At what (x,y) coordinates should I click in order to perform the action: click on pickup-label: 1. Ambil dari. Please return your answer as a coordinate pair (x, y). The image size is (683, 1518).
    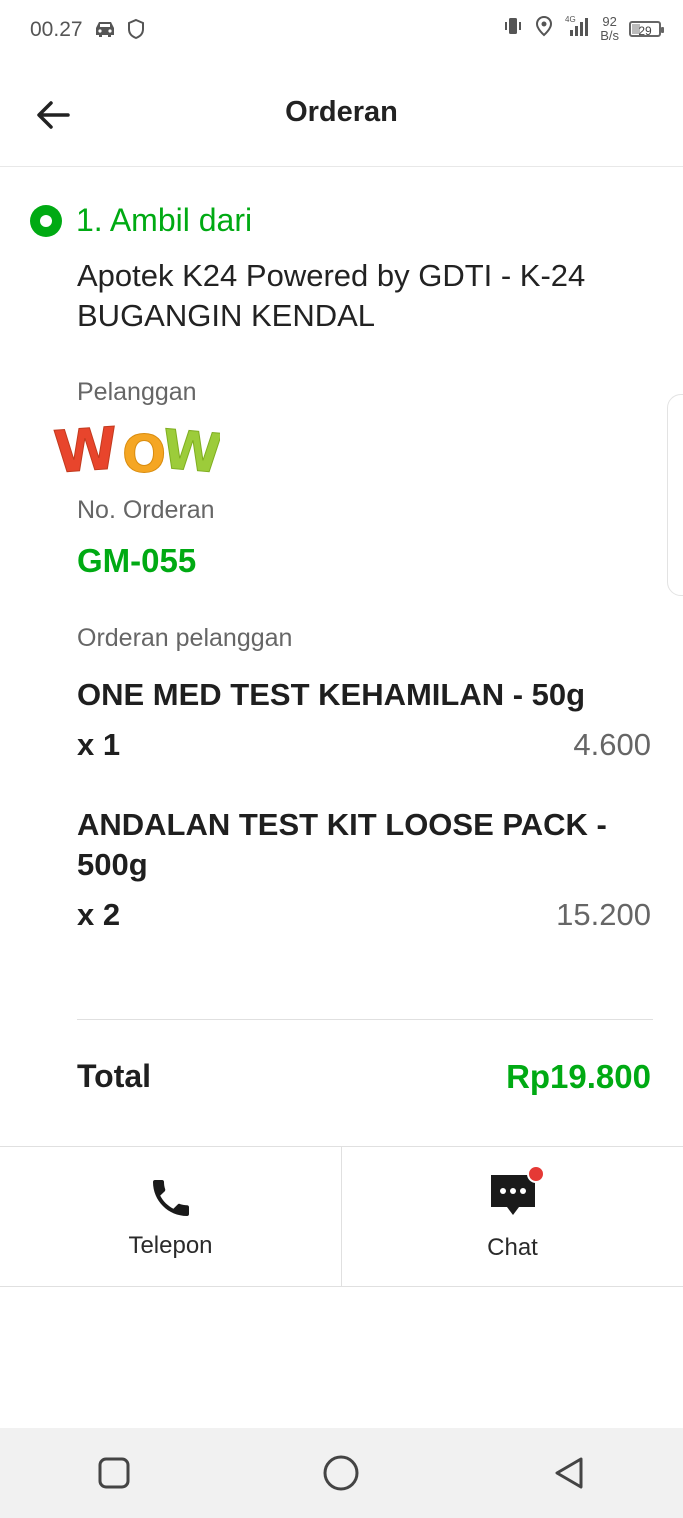
    Looking at the image, I should click on (164, 220).